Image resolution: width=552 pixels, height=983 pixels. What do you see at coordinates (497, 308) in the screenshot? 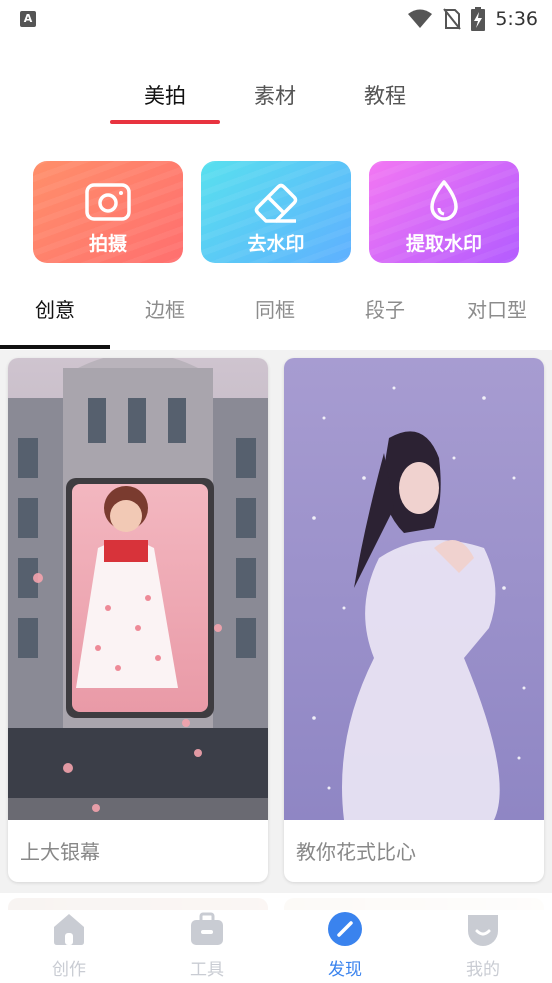
I see `category-lip-sync: 对口型` at bounding box center [497, 308].